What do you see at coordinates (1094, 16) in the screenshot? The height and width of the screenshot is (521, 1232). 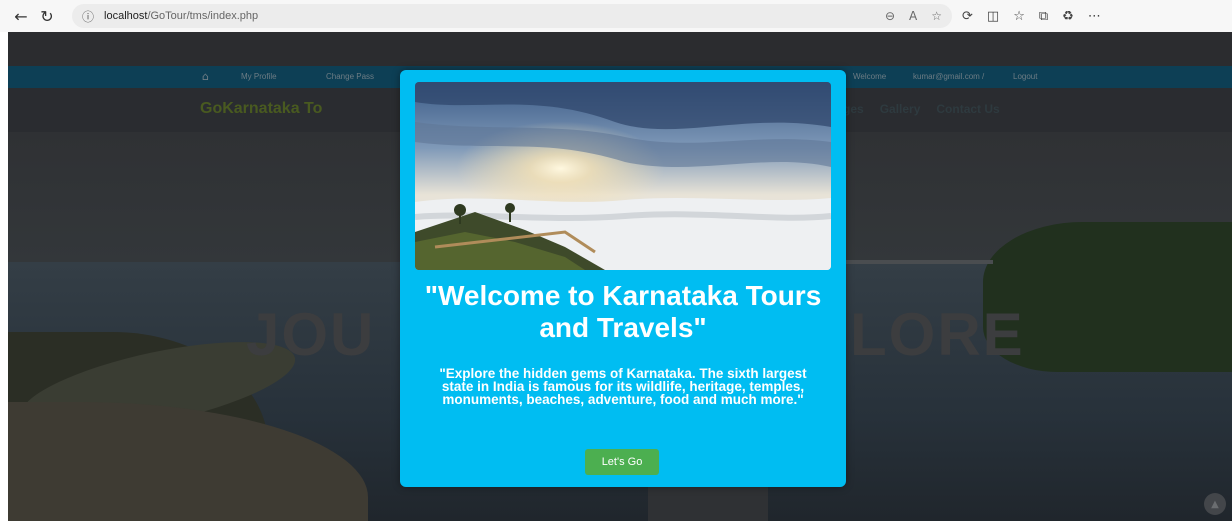 I see `more-icon: ⋯` at bounding box center [1094, 16].